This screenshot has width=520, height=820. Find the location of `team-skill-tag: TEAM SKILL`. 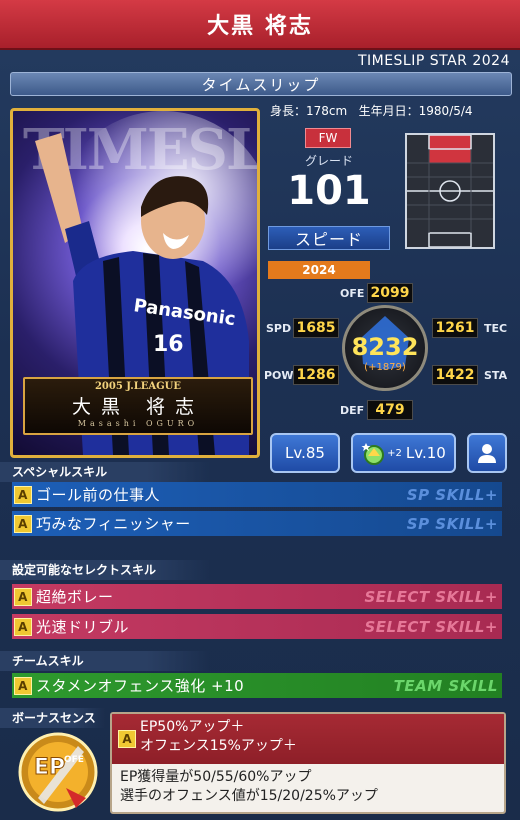

team-skill-tag: TEAM SKILL is located at coordinates (445, 685).